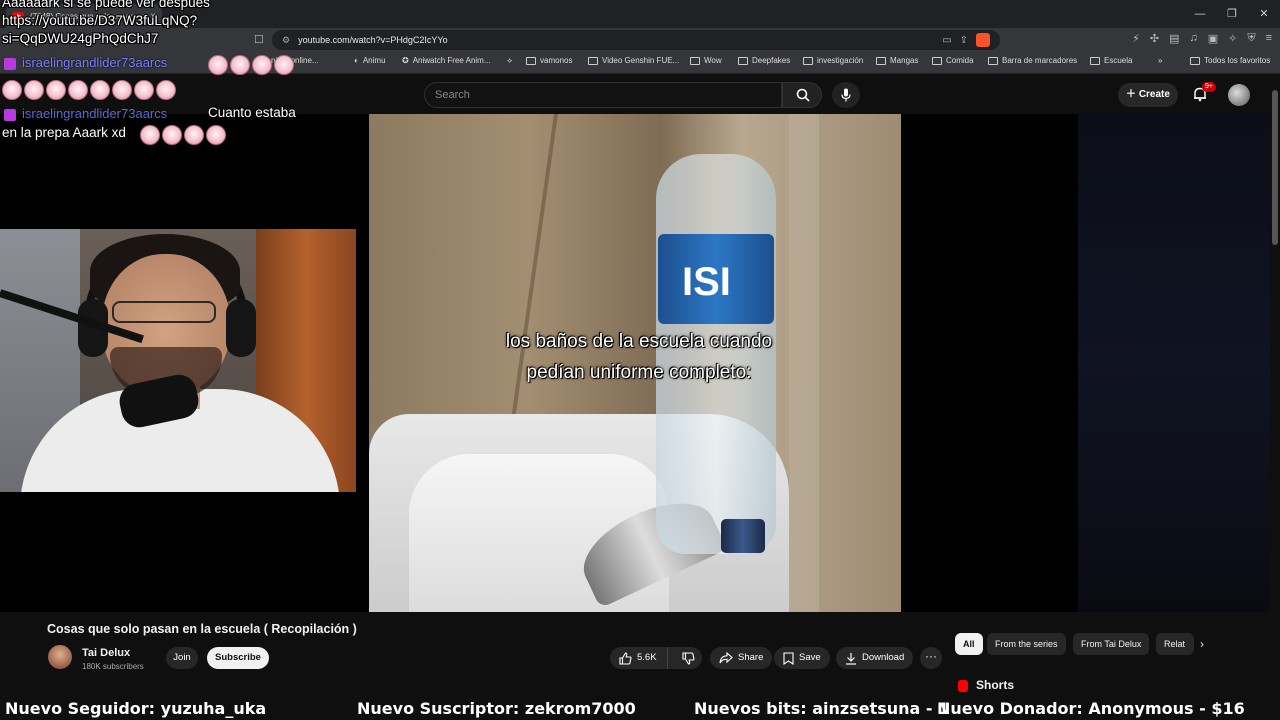  I want to click on subscribe-button: Subscribe, so click(238, 658).